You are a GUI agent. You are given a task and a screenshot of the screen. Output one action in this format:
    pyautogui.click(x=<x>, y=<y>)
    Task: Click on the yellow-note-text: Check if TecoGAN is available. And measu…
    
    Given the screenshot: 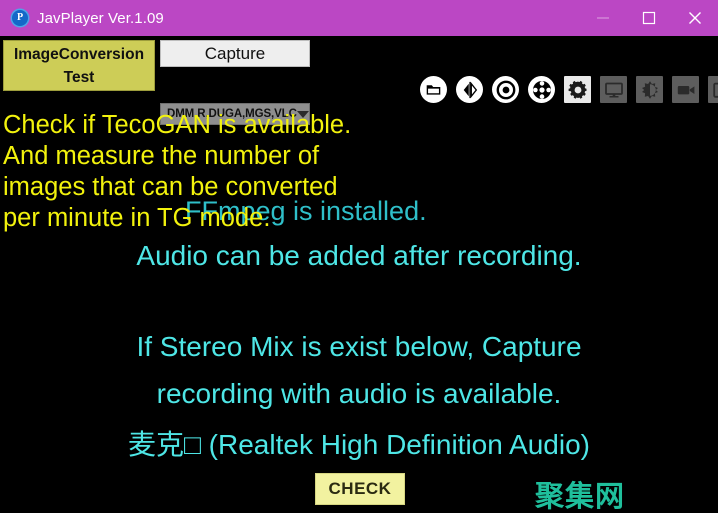 What is the action you would take?
    pyautogui.click(x=177, y=171)
    